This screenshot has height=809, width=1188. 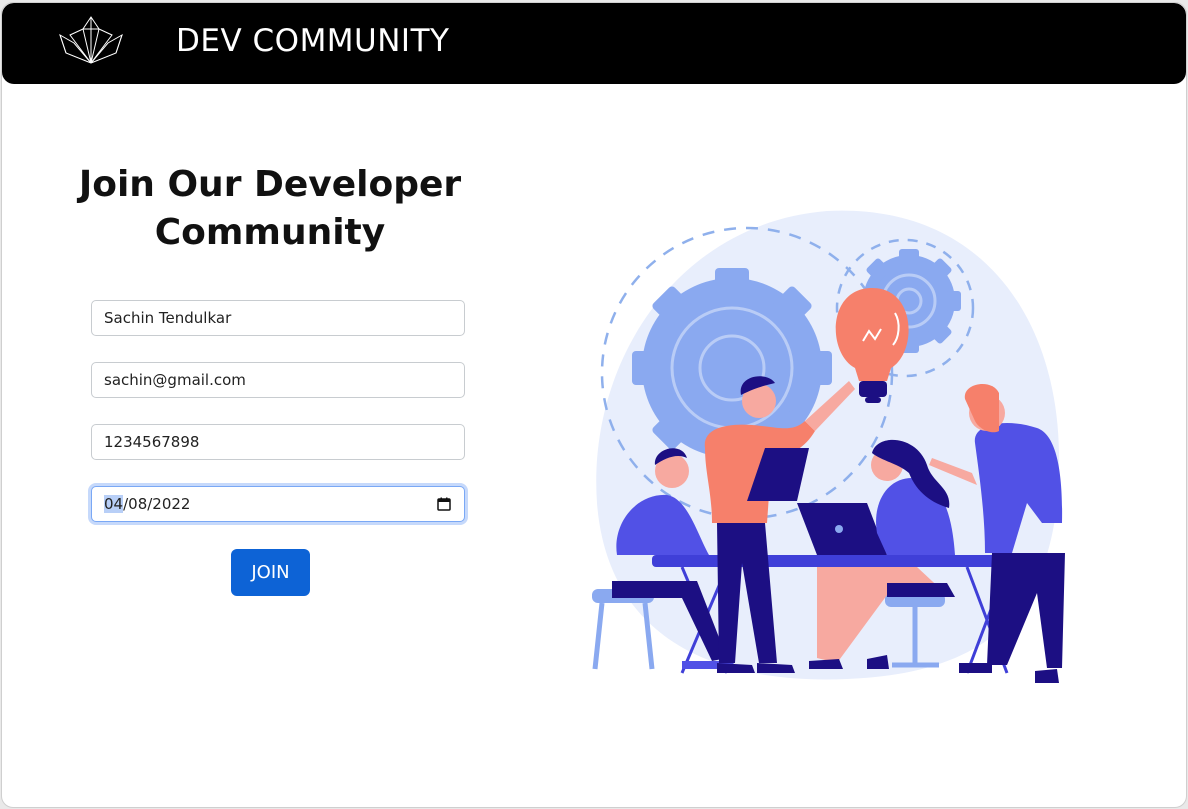 What do you see at coordinates (594, 43) in the screenshot?
I see `navbar: DEV COMMUNITY` at bounding box center [594, 43].